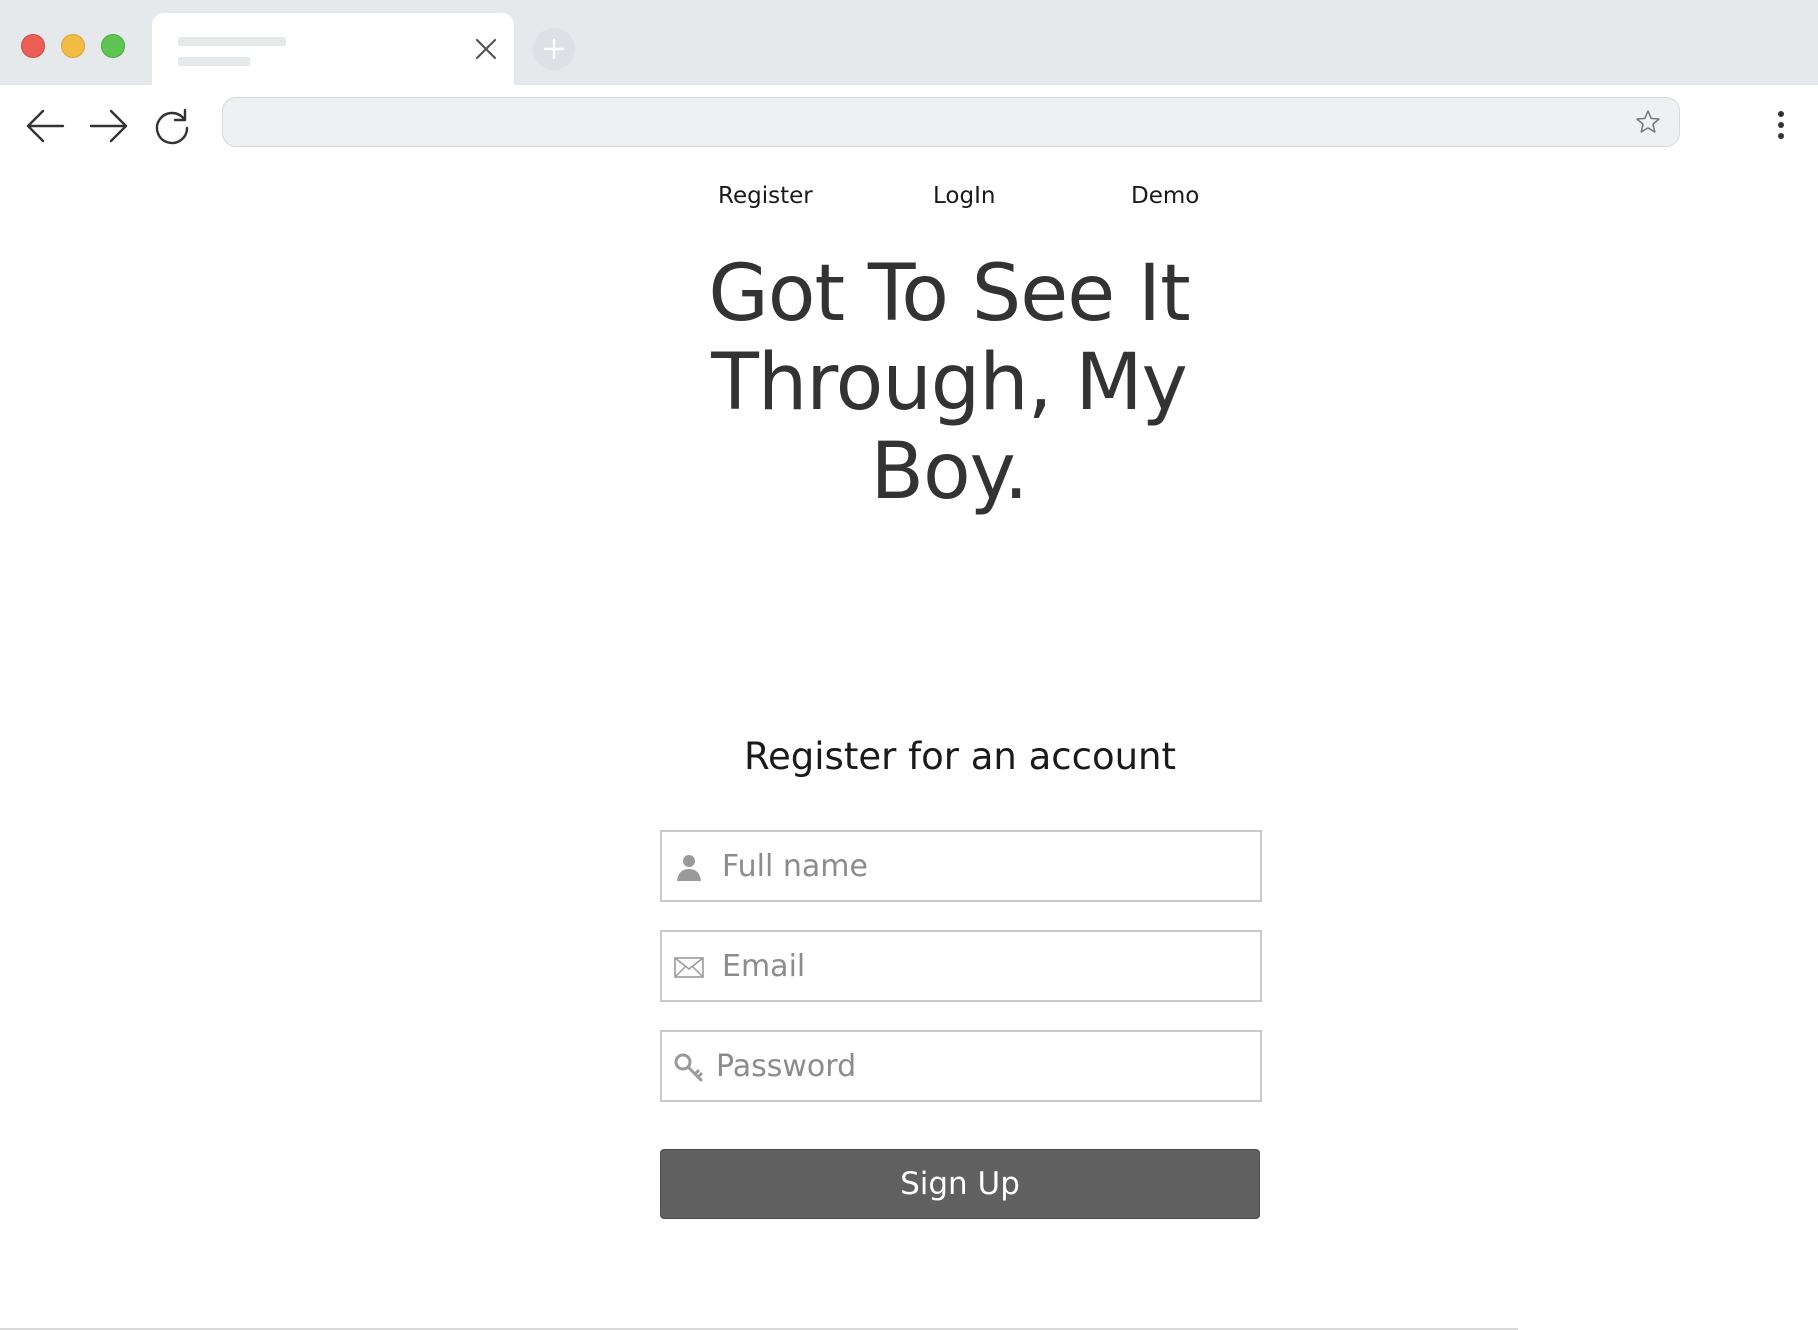 This screenshot has width=1818, height=1330. Describe the element at coordinates (113, 46) in the screenshot. I see `window-maximize-button` at that location.